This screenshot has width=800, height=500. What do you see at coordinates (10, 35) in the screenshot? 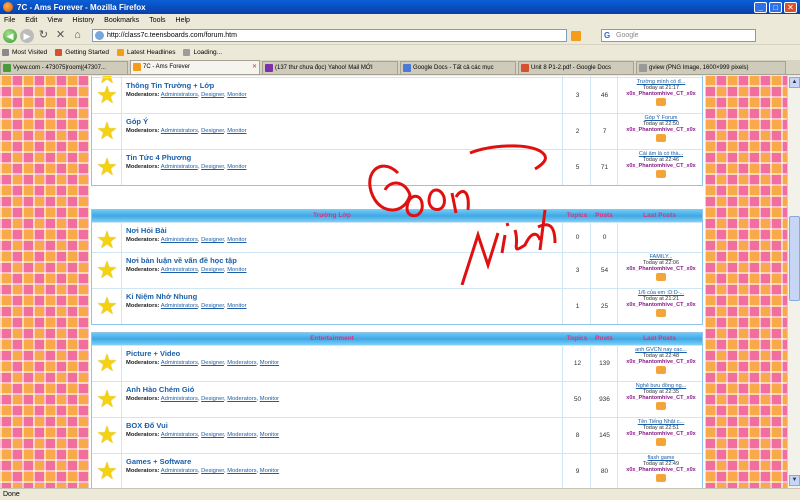
I see `back-button: ◀` at bounding box center [10, 35].